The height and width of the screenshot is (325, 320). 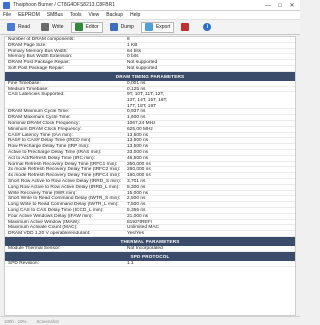 I want to click on row-value: 0,125 ns, so click(x=136, y=89).